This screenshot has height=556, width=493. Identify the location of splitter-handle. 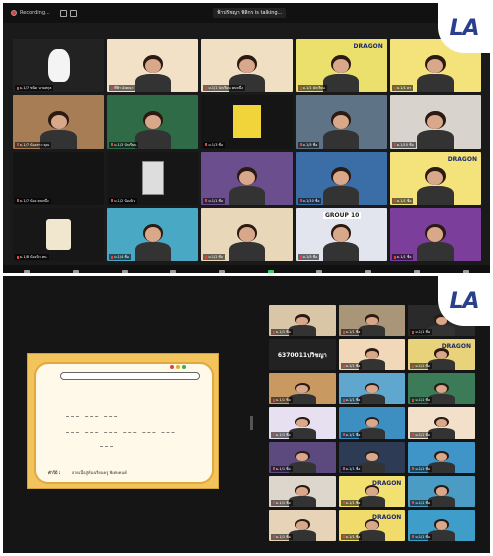
(251, 423).